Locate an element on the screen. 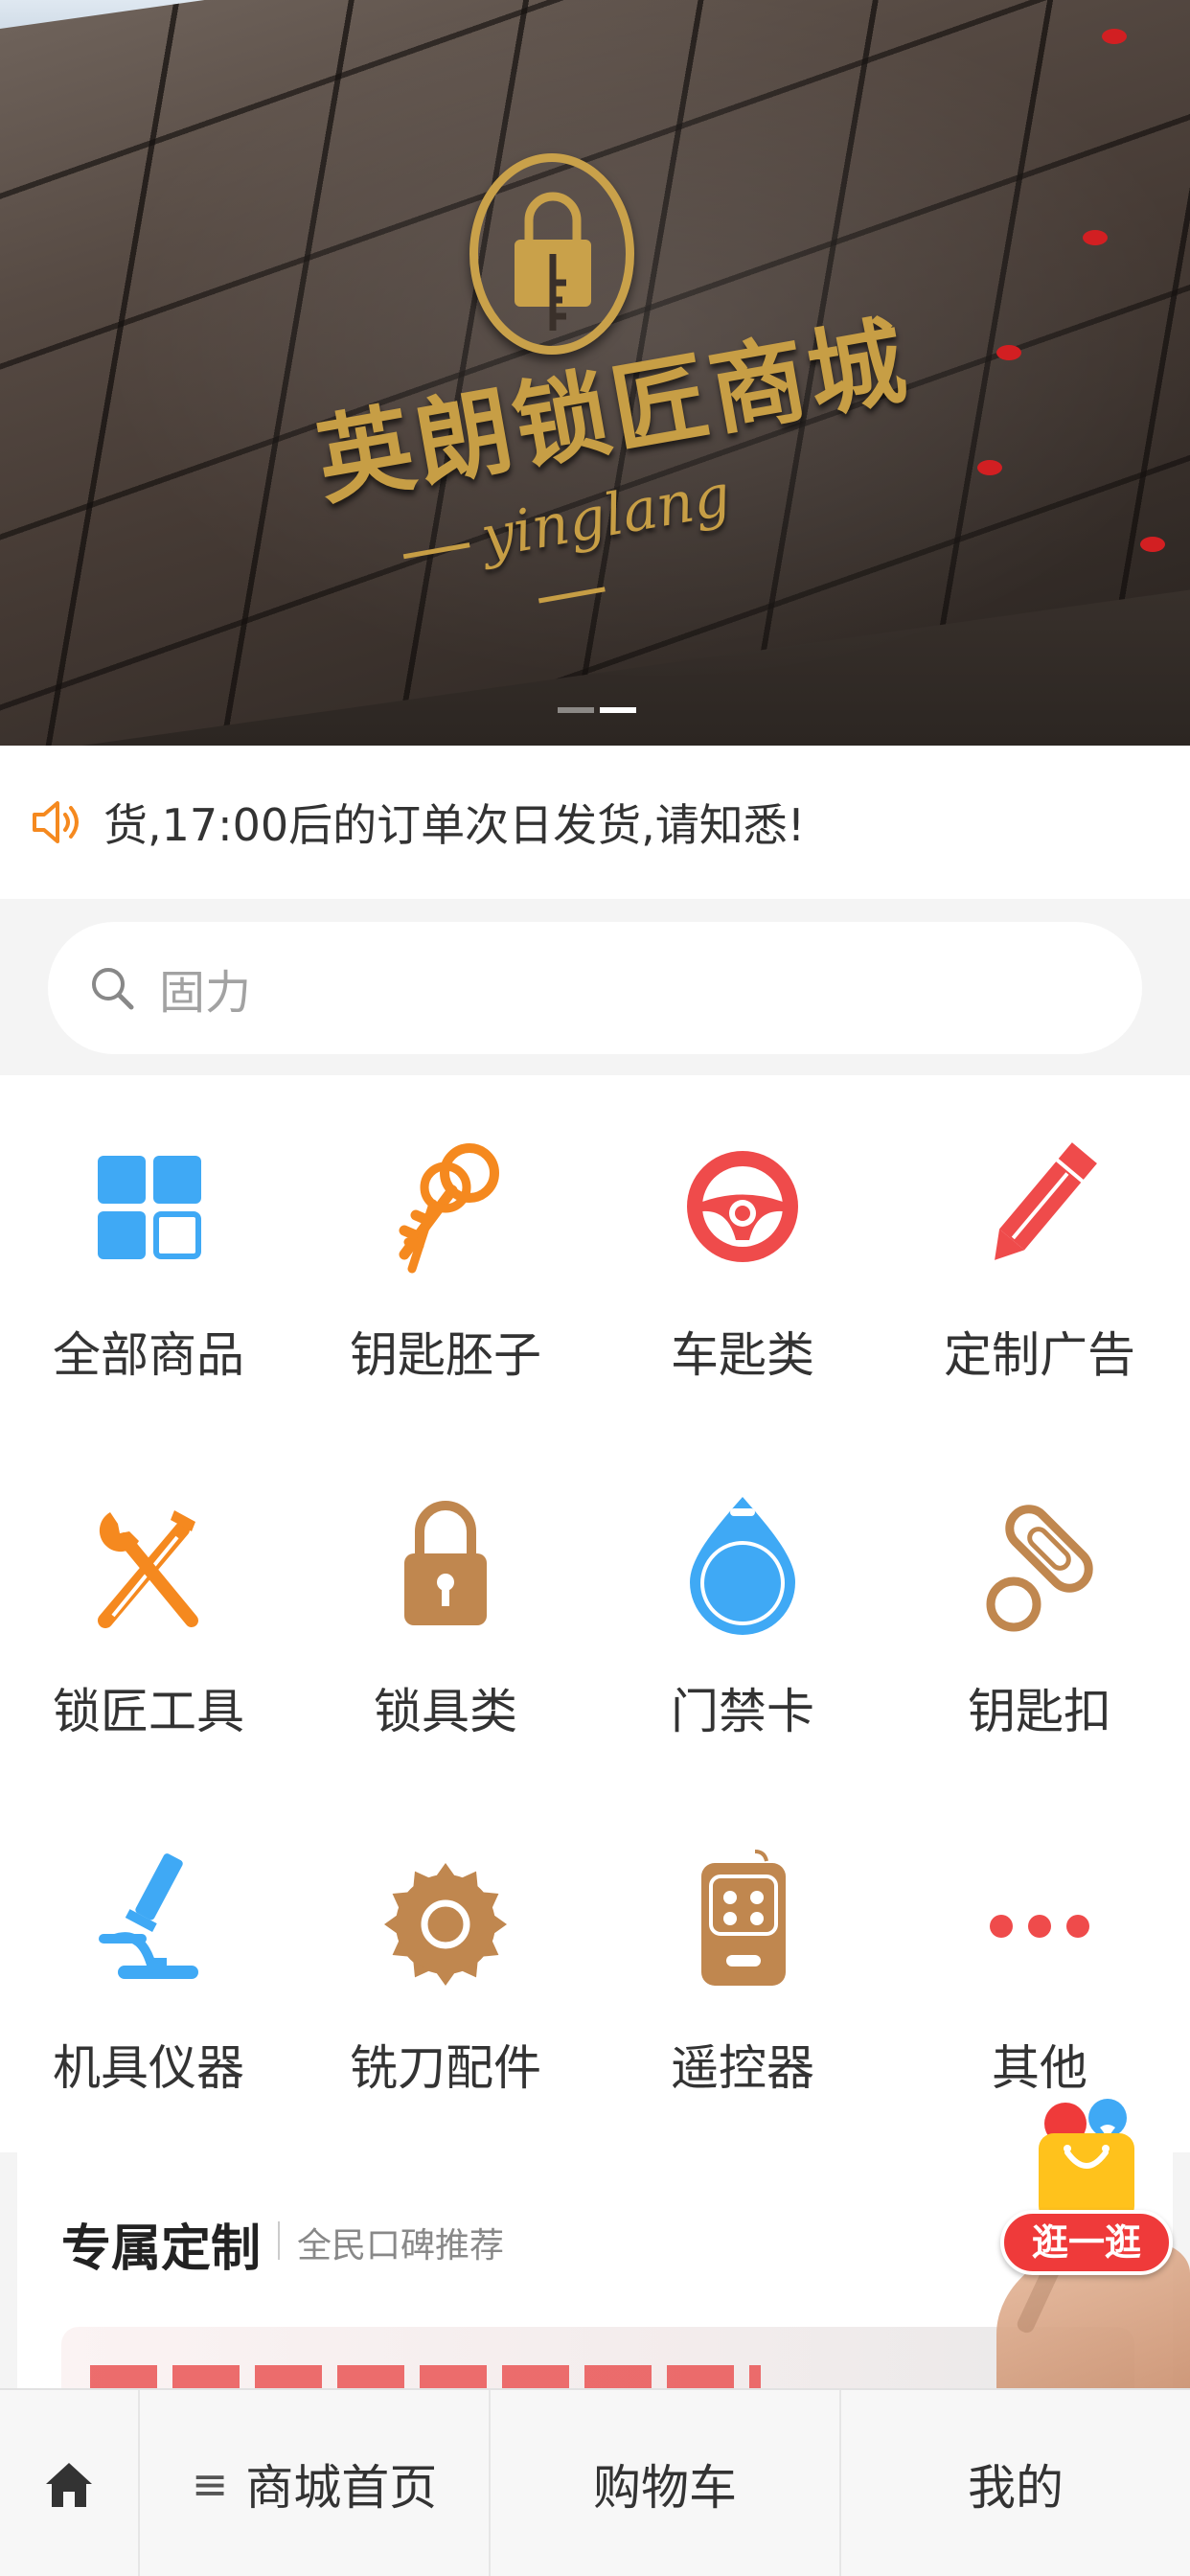 The height and width of the screenshot is (2576, 1190). tab-me-label: 我的 is located at coordinates (1016, 2488).